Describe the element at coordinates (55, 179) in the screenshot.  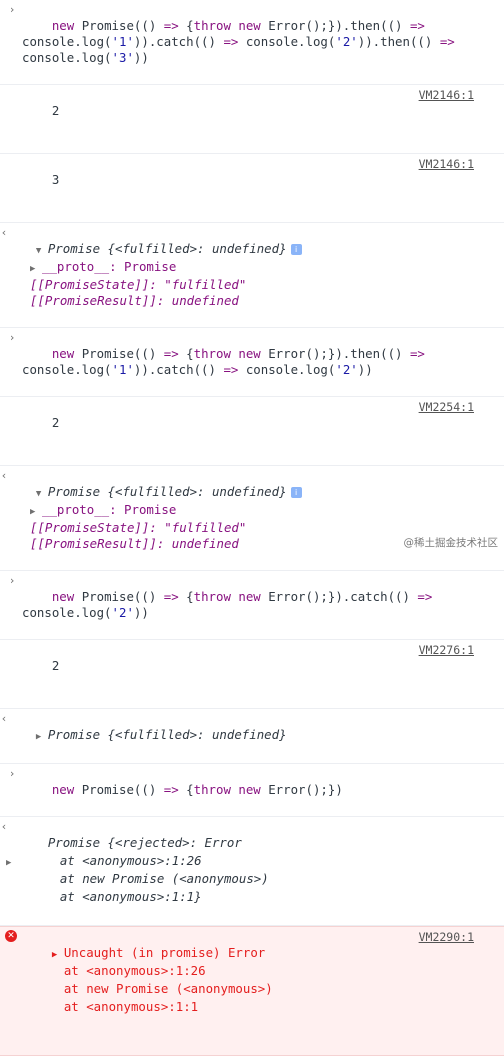
I see `log-text: 3` at that location.